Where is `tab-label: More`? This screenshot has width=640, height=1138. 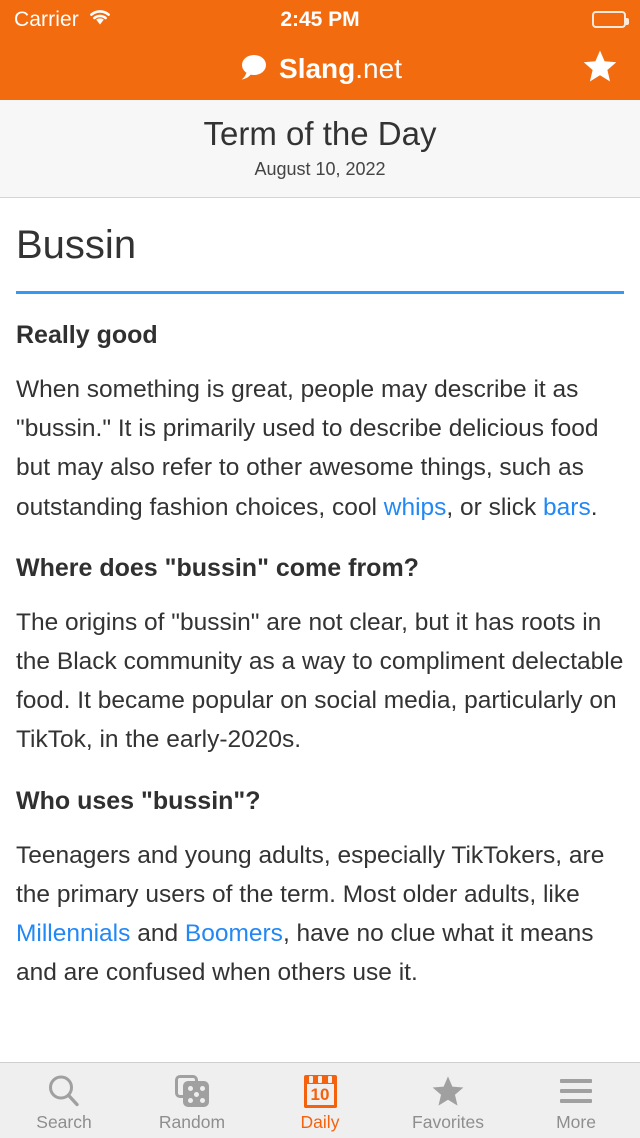
tab-label: More is located at coordinates (576, 1122).